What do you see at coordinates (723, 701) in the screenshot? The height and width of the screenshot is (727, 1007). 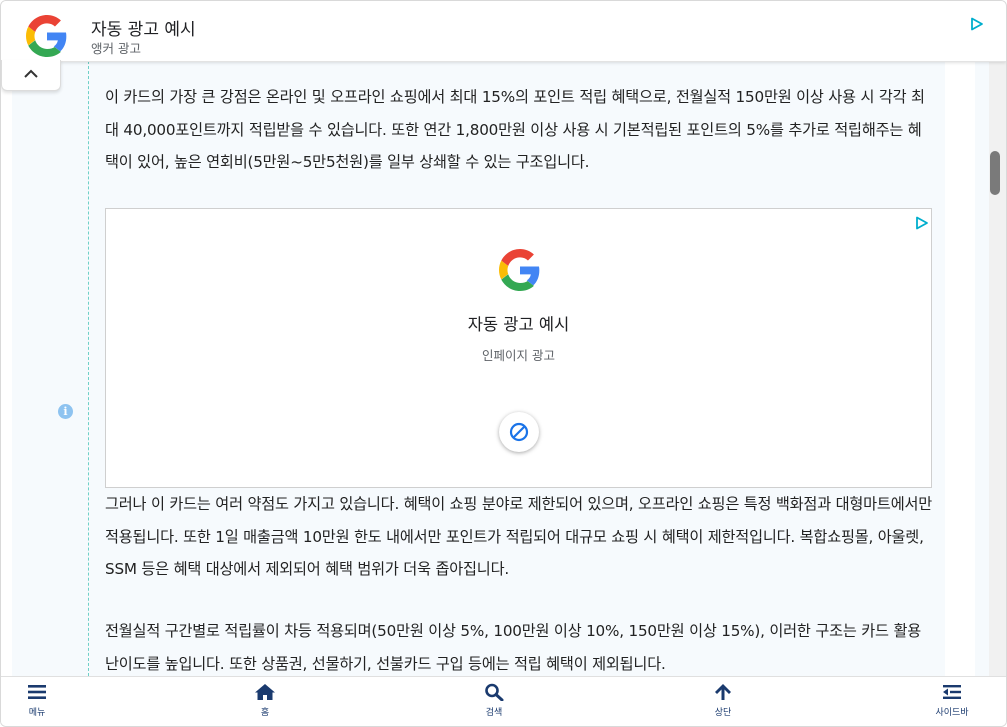 I see `nav-top: 상단` at bounding box center [723, 701].